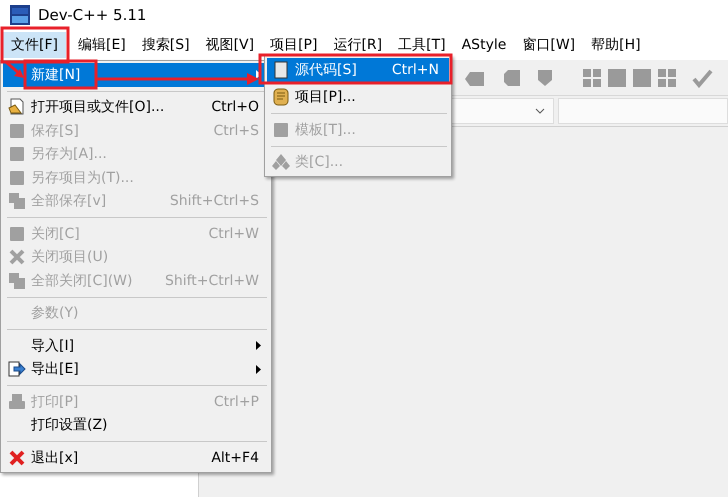  What do you see at coordinates (549, 45) in the screenshot?
I see `menu-bar-item: 窗口[W]` at bounding box center [549, 45].